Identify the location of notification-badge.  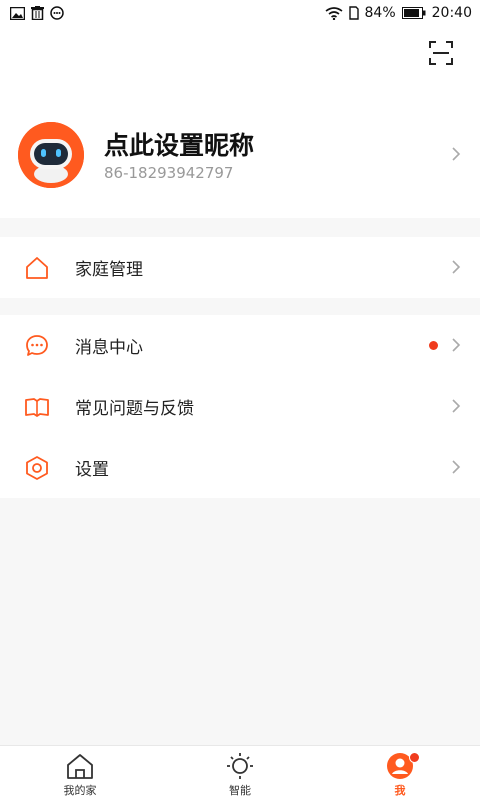
(414, 757).